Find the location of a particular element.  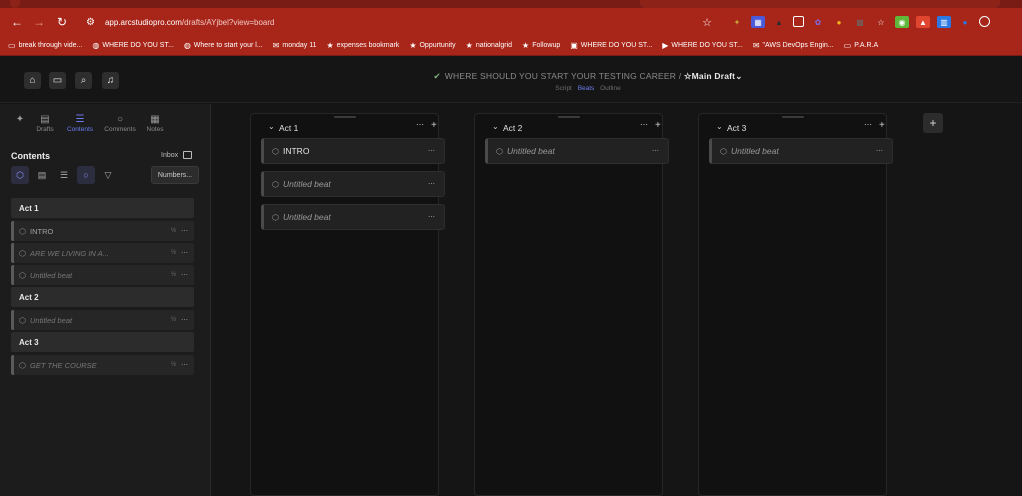

extension-icon is located at coordinates (798, 21).